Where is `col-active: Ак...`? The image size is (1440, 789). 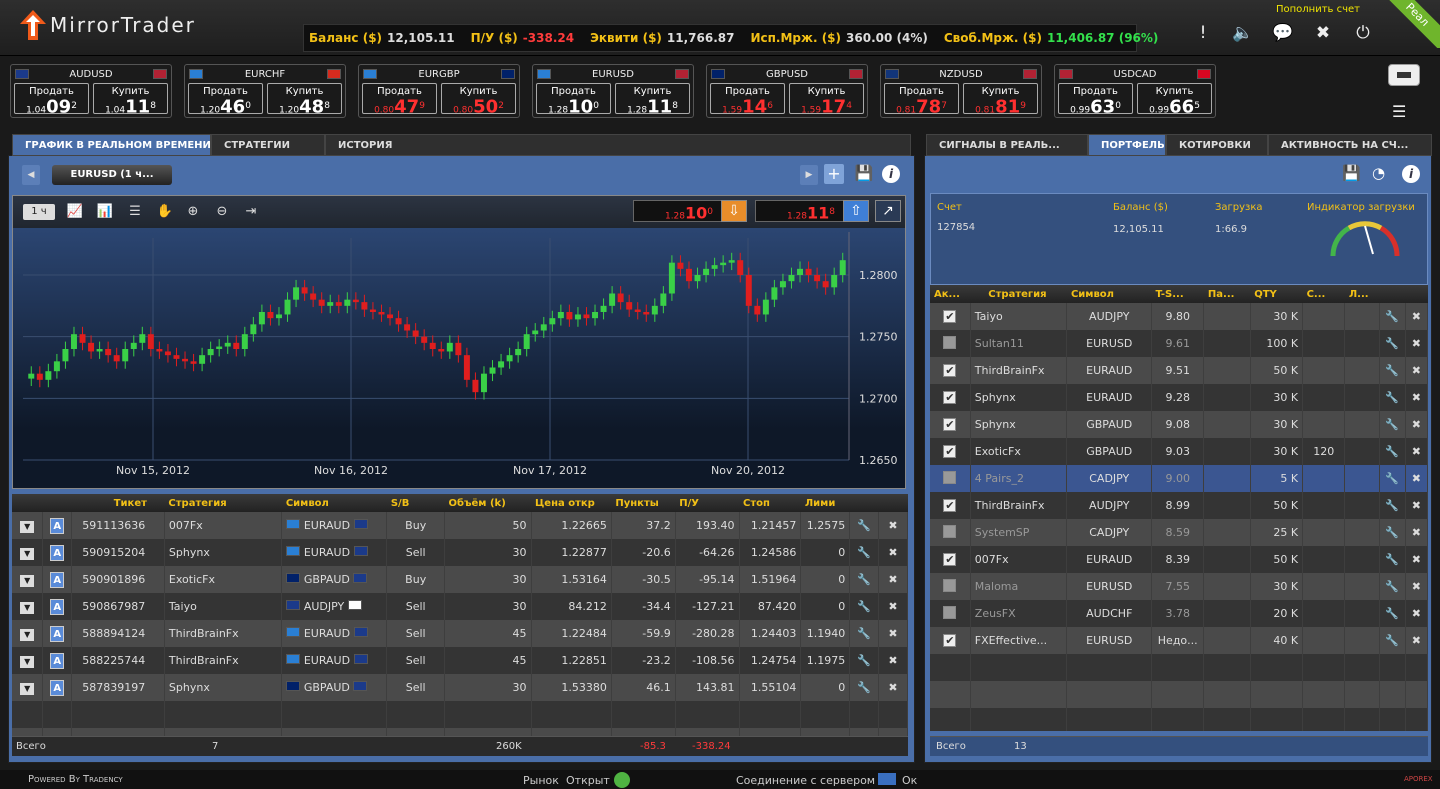 col-active: Ак... is located at coordinates (950, 294).